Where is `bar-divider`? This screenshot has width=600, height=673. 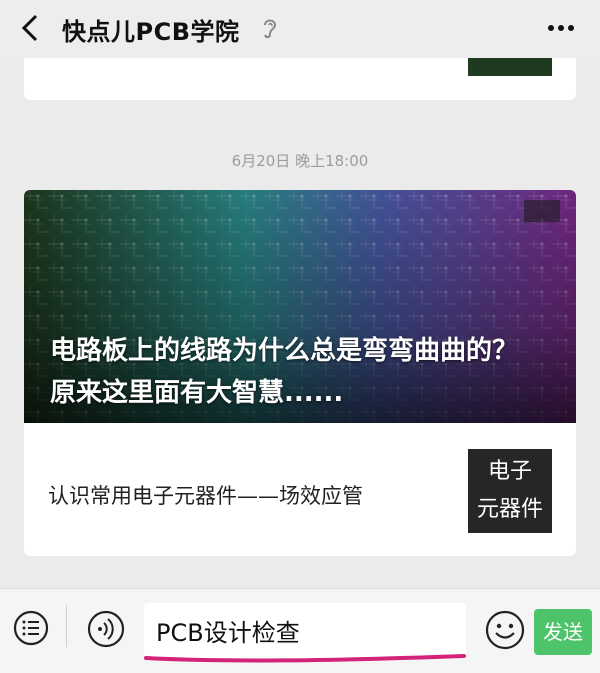 bar-divider is located at coordinates (66, 626).